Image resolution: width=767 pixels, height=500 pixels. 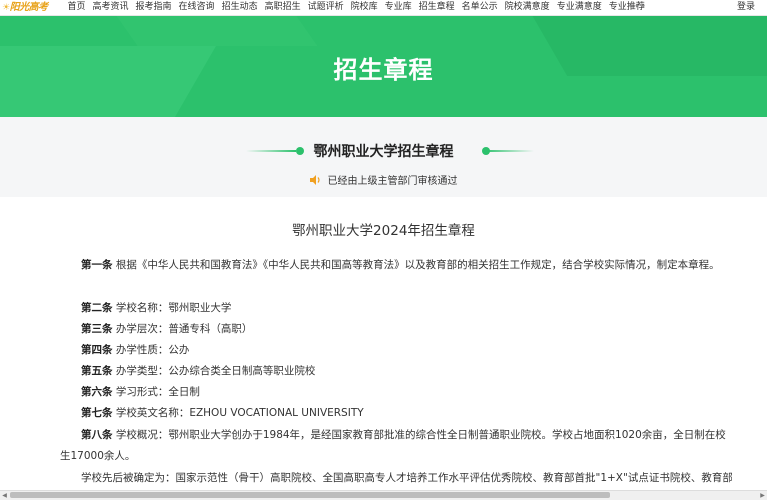 I want to click on approval-notice: 已经由上级主管部门审核通过, so click(x=383, y=179).